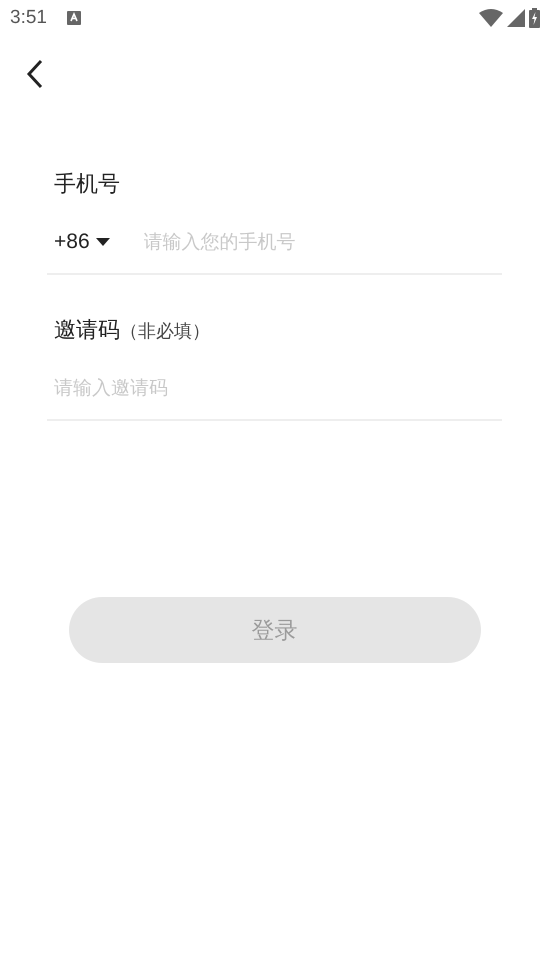 This screenshot has width=550, height=979. Describe the element at coordinates (165, 331) in the screenshot. I see `optional-hint: （非必填）` at that location.